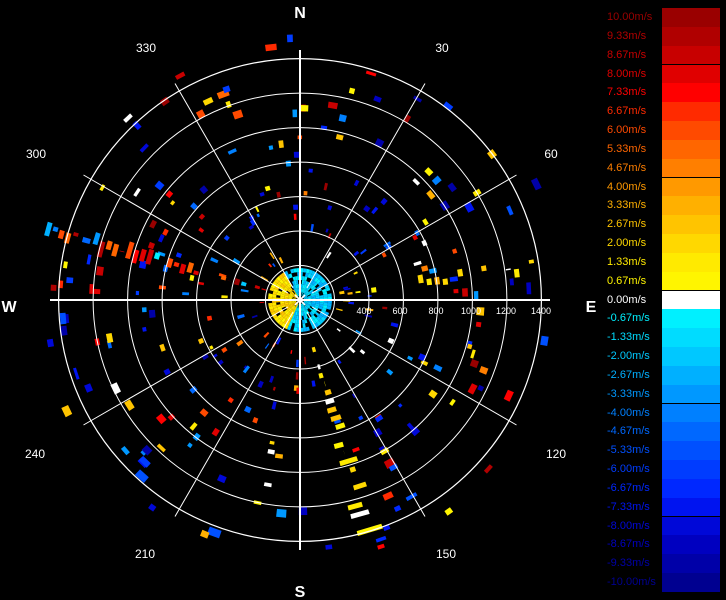 Image resolution: width=726 pixels, height=600 pixels. I want to click on colorbar-level-label: 2.00m/s, so click(627, 243).